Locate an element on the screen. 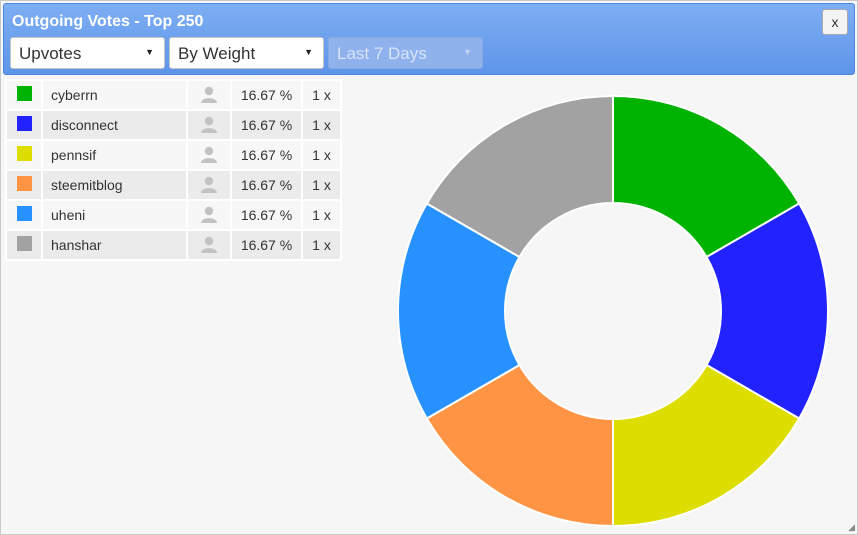  account-link: uheni is located at coordinates (114, 215).